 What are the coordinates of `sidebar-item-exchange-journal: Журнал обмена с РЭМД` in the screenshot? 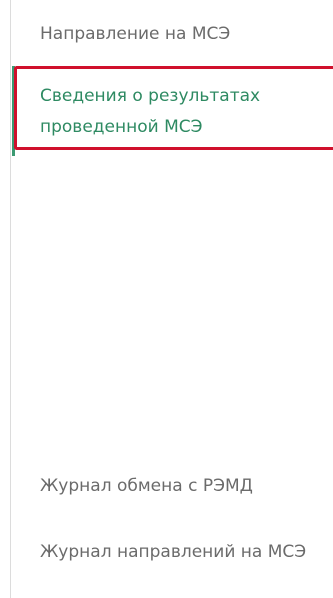 It's located at (182, 486).